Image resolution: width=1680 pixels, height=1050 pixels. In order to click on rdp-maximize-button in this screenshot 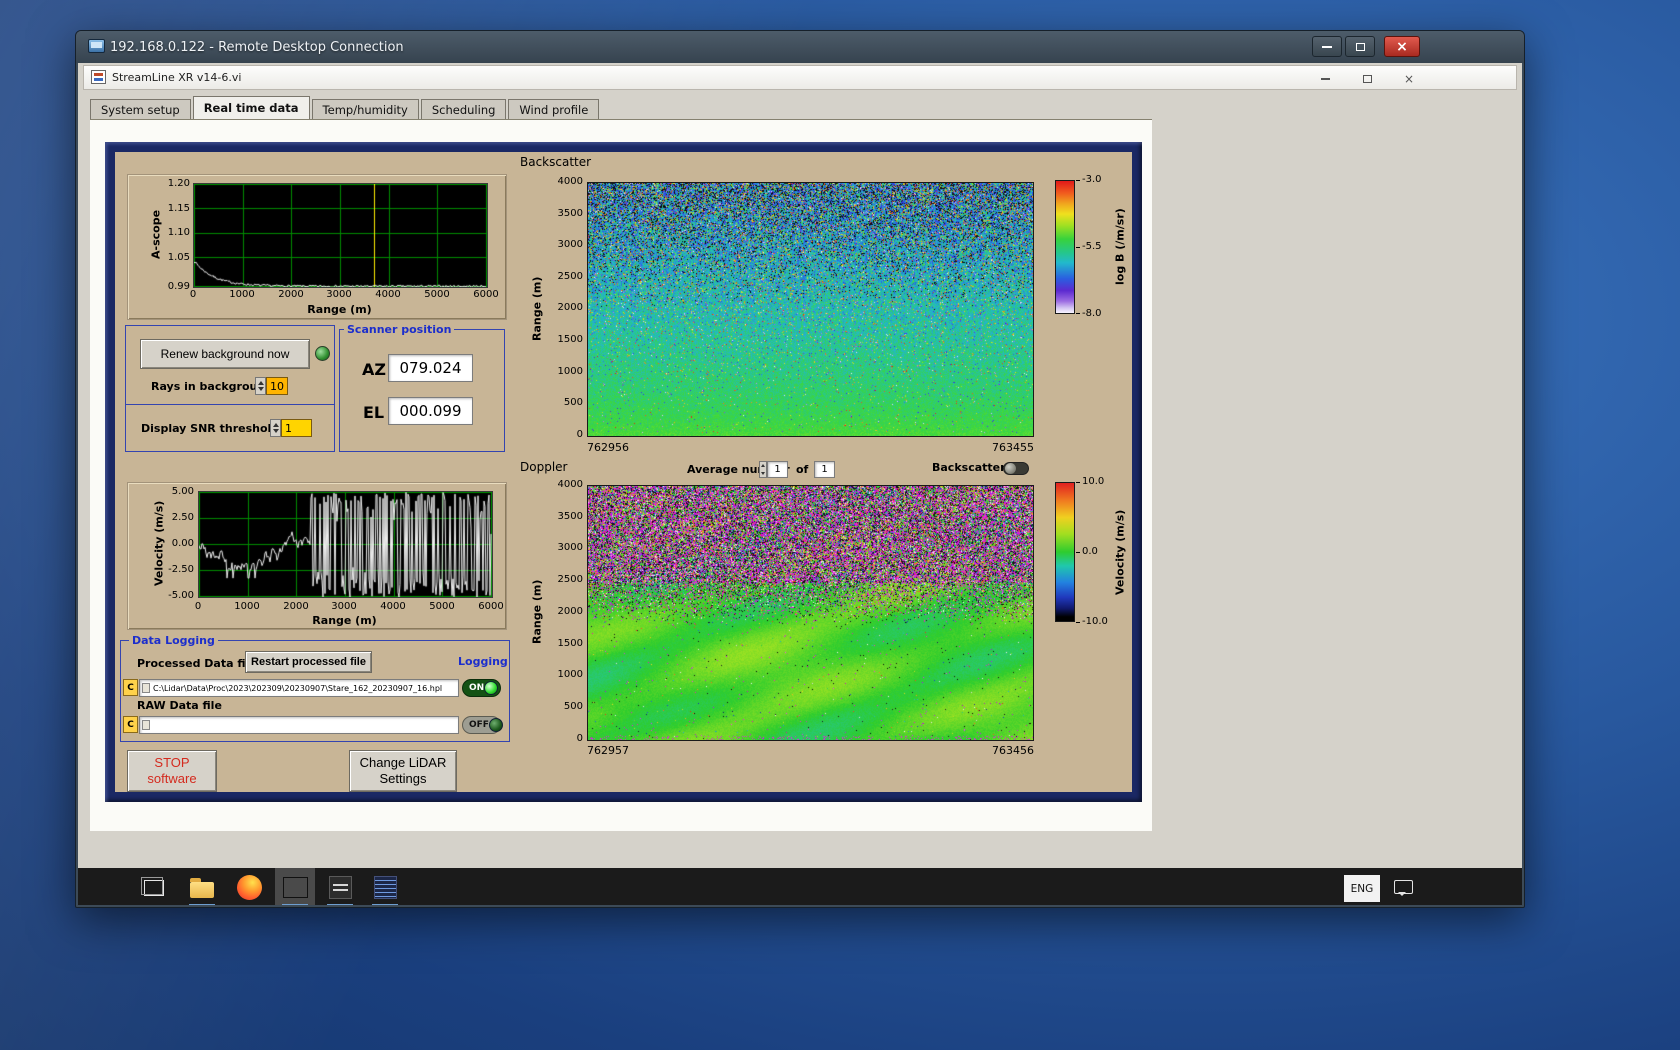, I will do `click(1360, 46)`.